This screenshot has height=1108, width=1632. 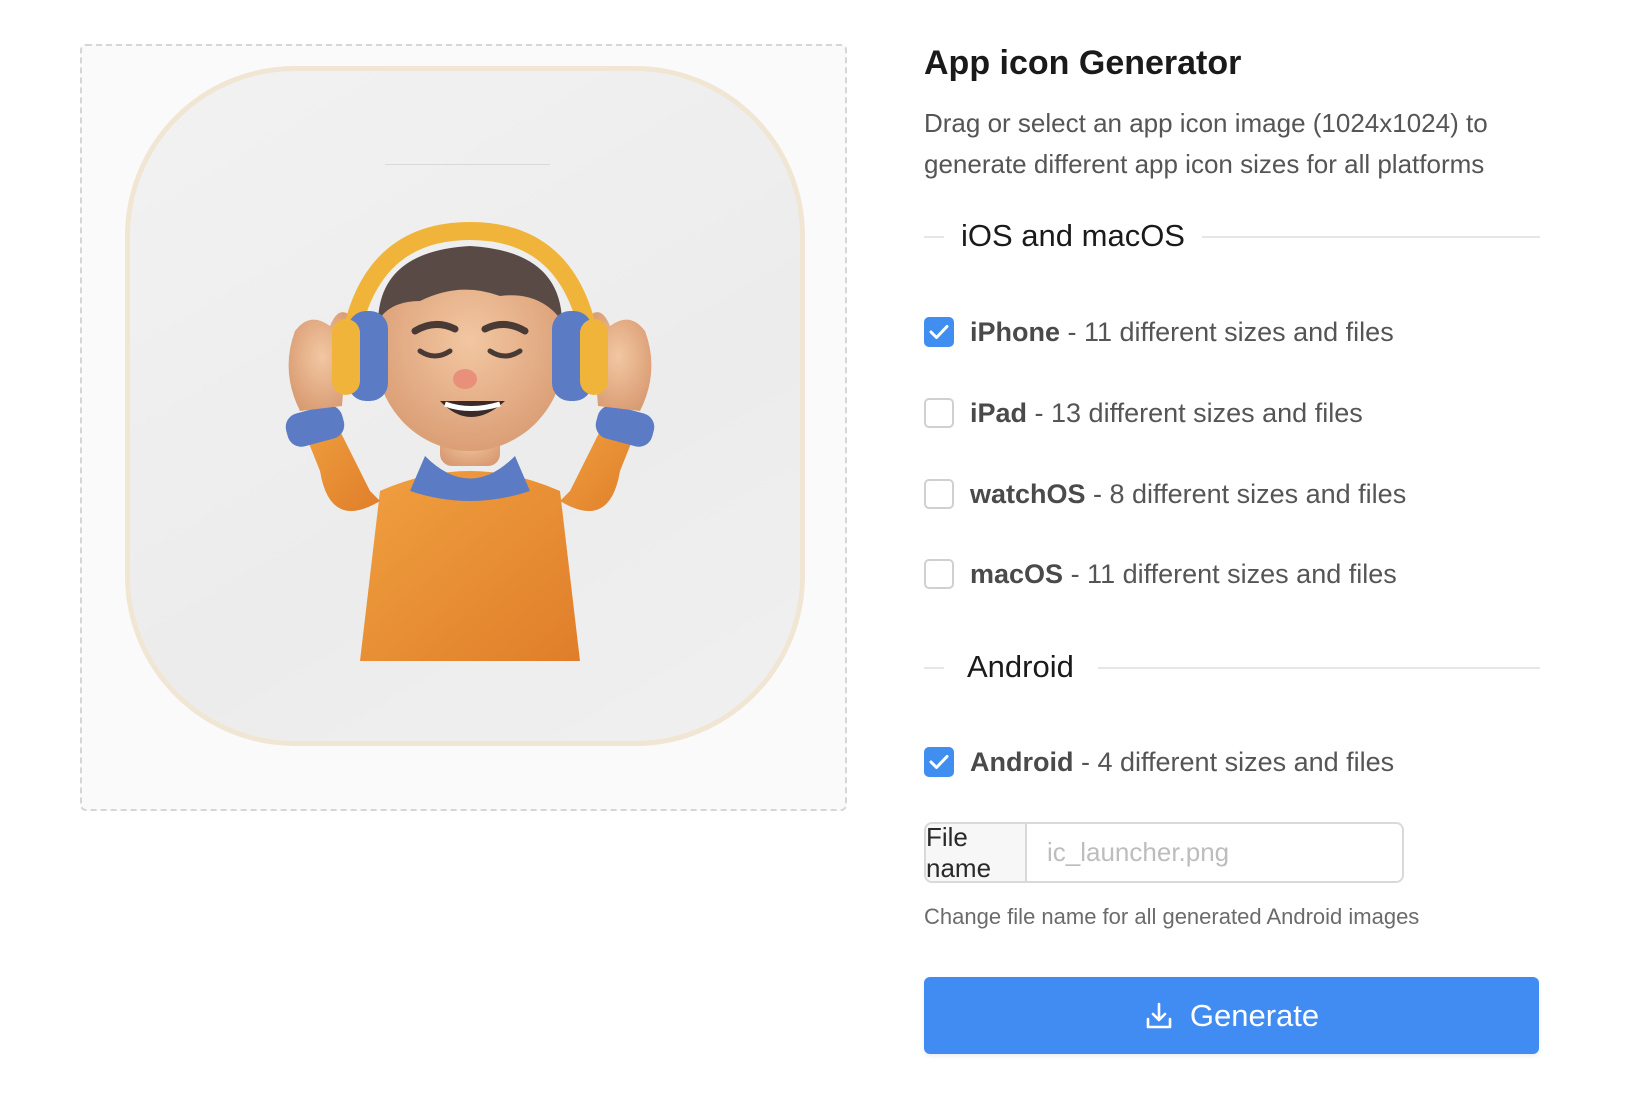 What do you see at coordinates (999, 412) in the screenshot?
I see `option-name: iPad` at bounding box center [999, 412].